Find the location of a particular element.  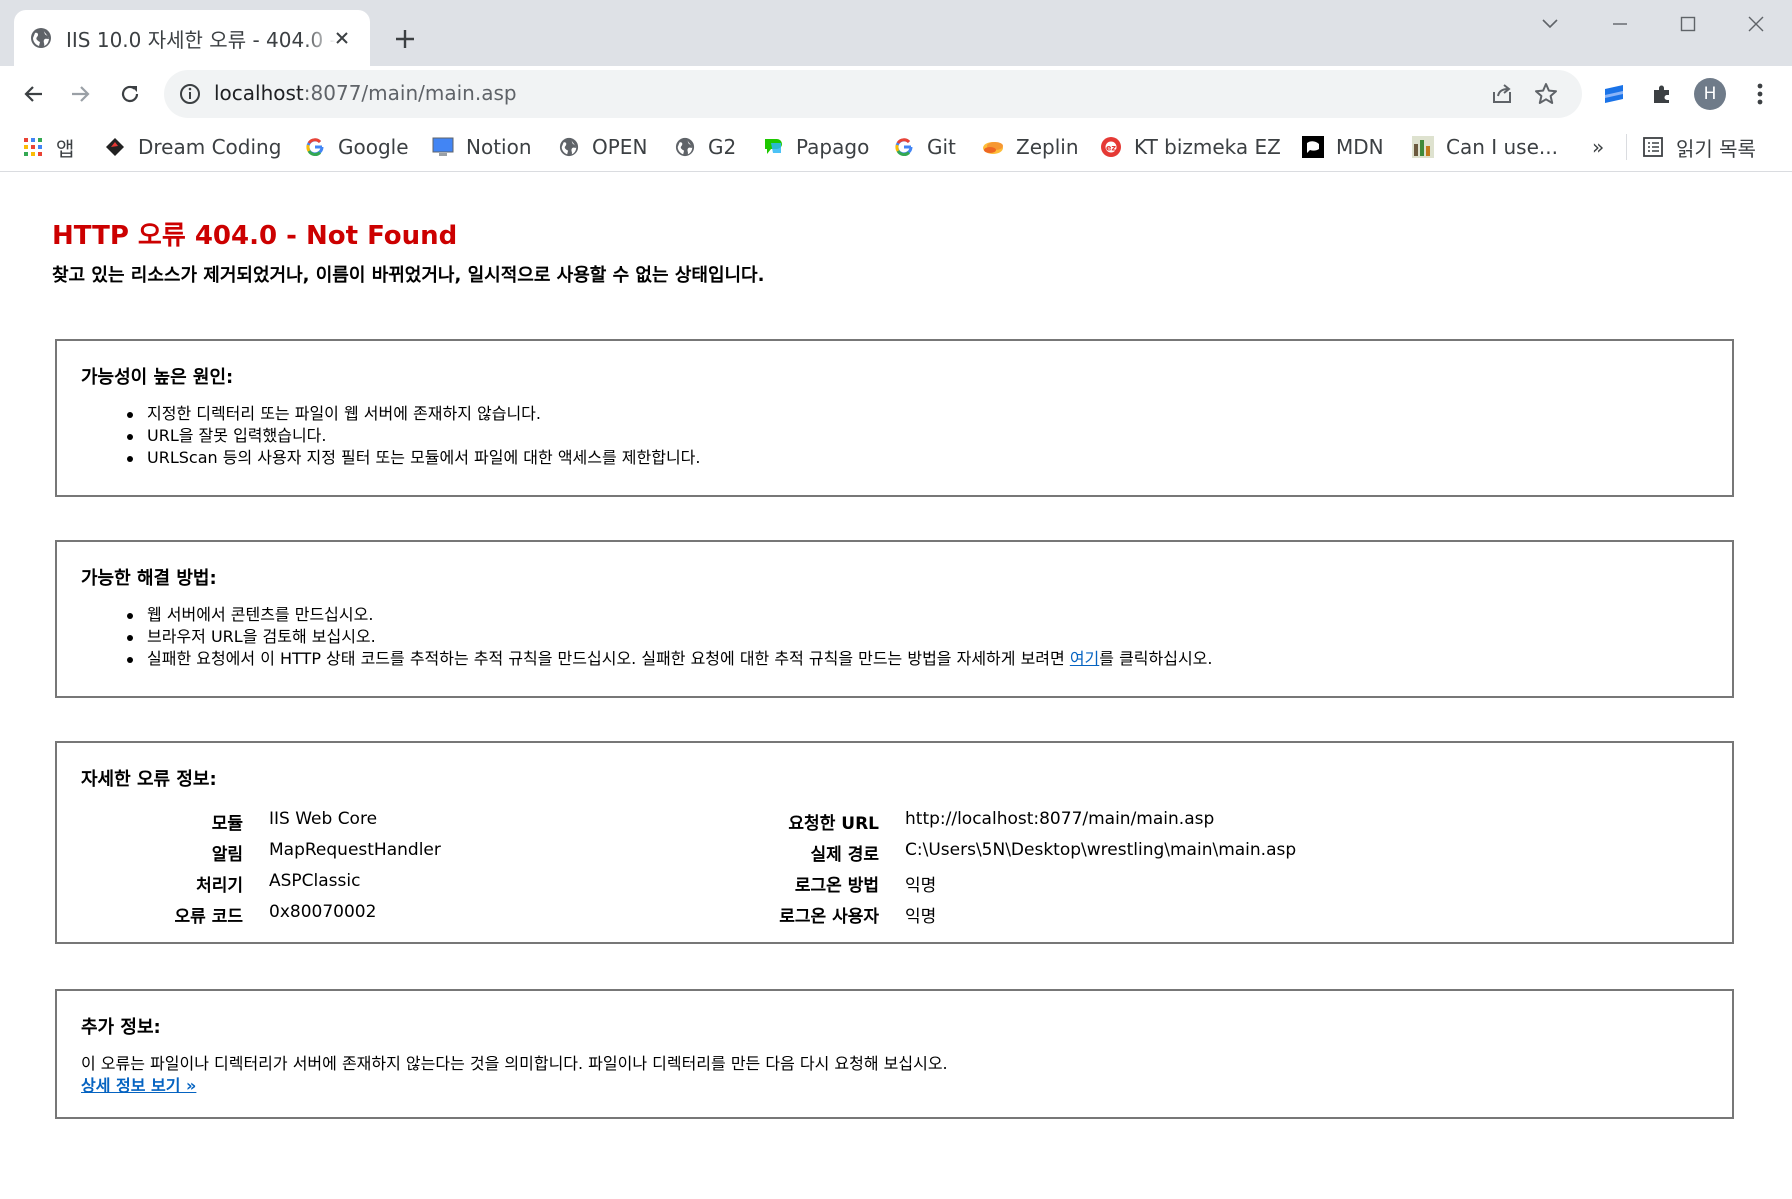

maximize-button is located at coordinates (1688, 24).